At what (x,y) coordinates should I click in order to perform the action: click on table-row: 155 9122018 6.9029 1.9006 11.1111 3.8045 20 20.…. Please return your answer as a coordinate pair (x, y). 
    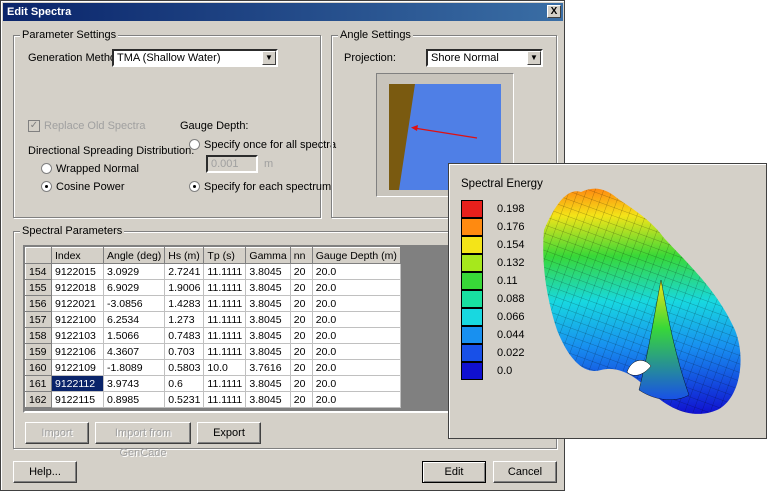
    Looking at the image, I should click on (213, 287).